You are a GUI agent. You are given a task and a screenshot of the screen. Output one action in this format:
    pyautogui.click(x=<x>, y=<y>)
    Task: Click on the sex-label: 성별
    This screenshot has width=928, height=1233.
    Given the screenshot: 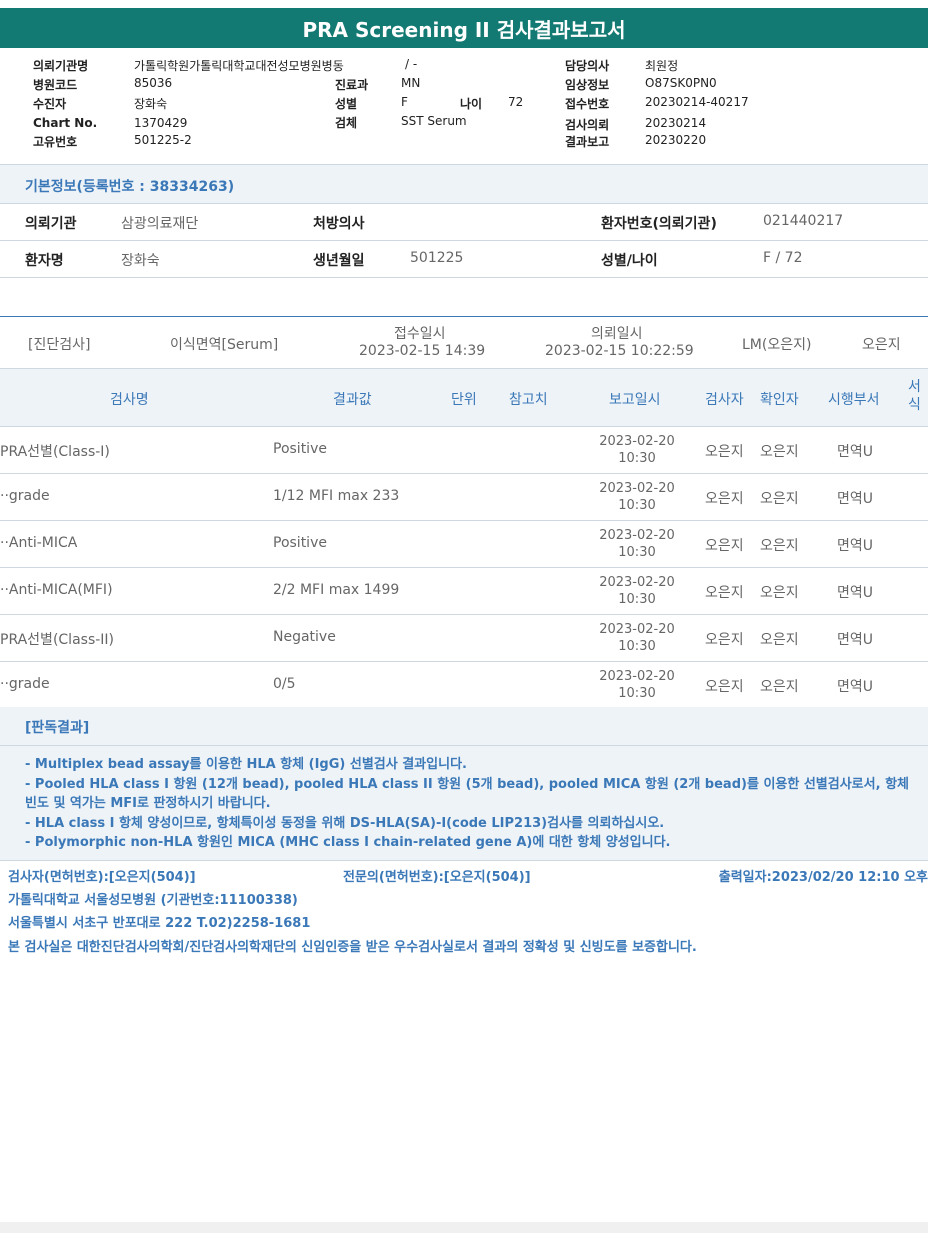 What is the action you would take?
    pyautogui.click(x=346, y=104)
    